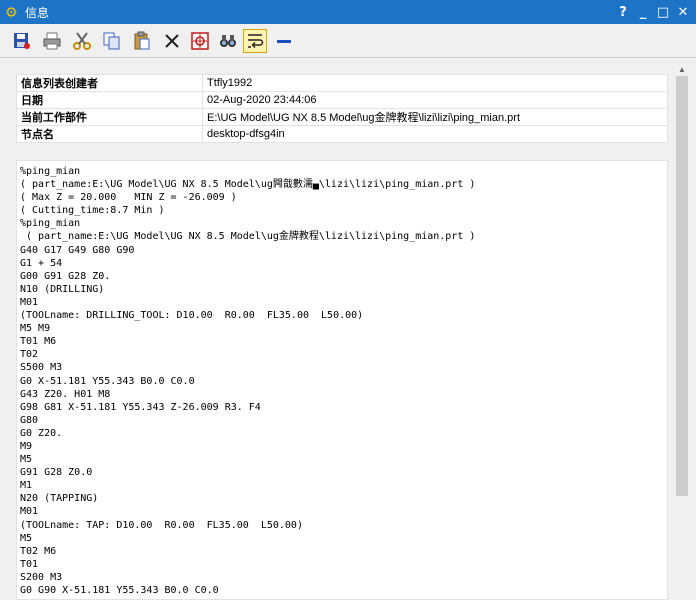 This screenshot has width=696, height=600. What do you see at coordinates (41, 577) in the screenshot?
I see `output-line: S200 M3` at bounding box center [41, 577].